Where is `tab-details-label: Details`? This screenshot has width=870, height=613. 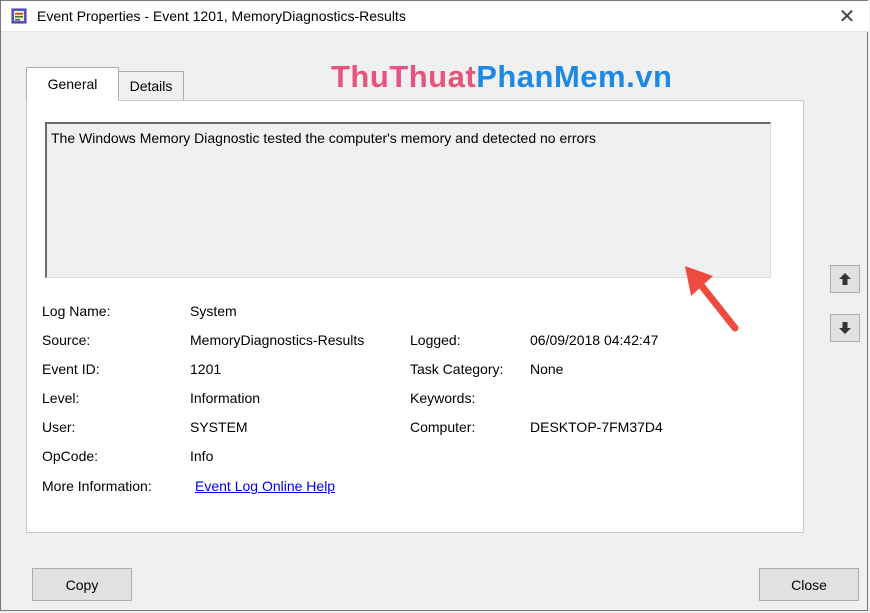
tab-details-label: Details is located at coordinates (151, 86).